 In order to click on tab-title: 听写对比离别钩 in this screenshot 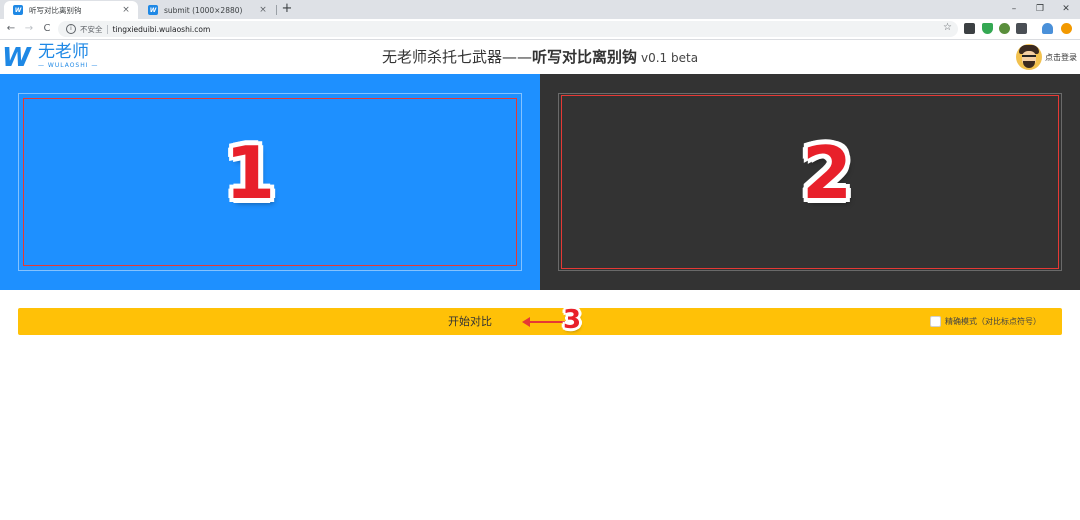, I will do `click(55, 10)`.